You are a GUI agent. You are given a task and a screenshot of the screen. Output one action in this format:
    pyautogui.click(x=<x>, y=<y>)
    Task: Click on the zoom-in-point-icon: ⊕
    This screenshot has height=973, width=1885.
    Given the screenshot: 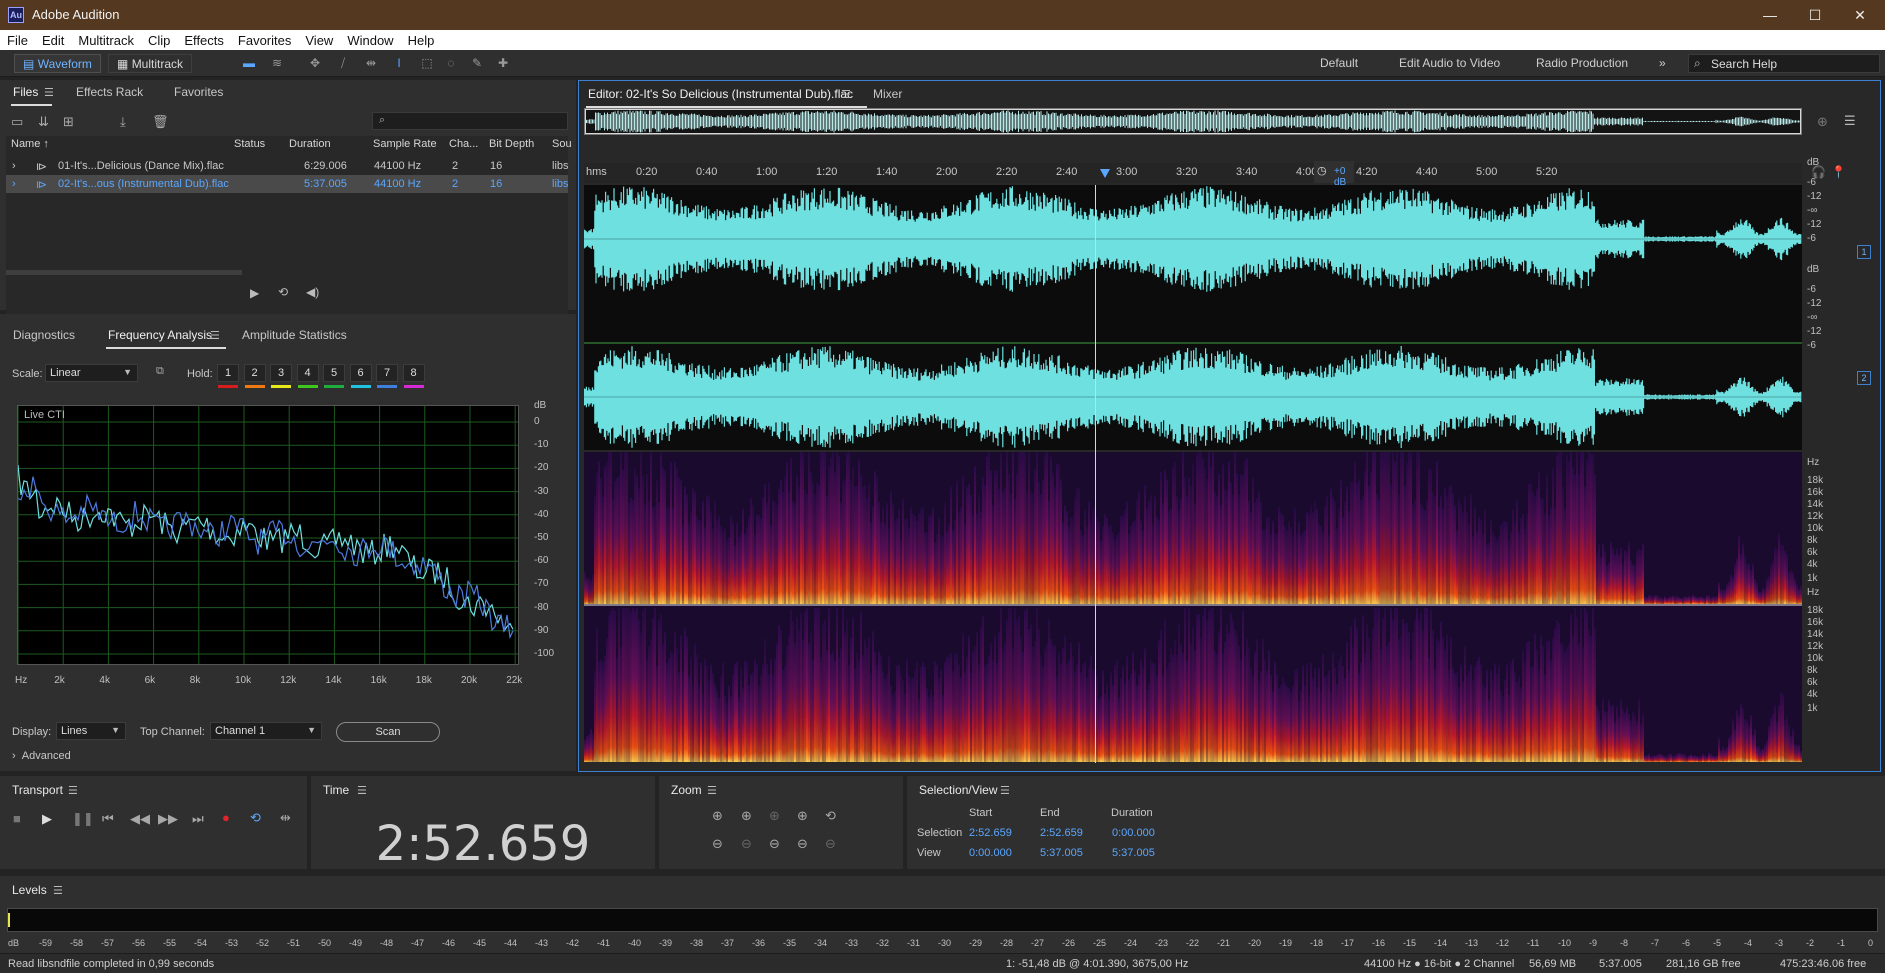 What is the action you would take?
    pyautogui.click(x=802, y=816)
    